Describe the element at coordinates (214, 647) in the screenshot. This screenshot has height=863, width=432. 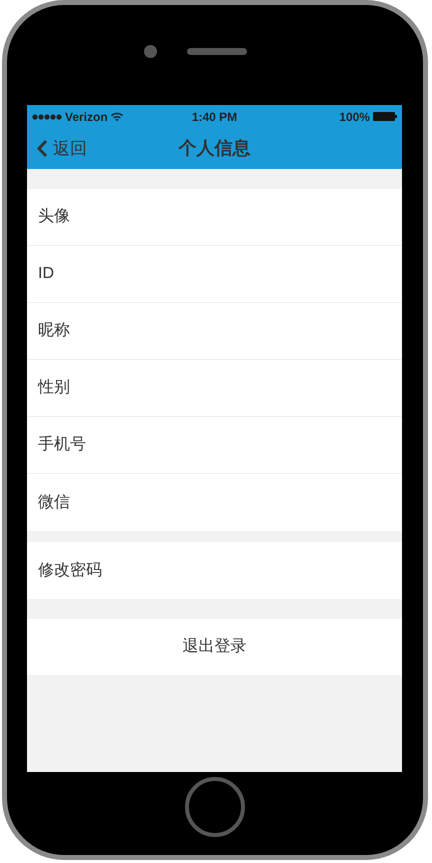
I see `logout-button: 退出登录` at that location.